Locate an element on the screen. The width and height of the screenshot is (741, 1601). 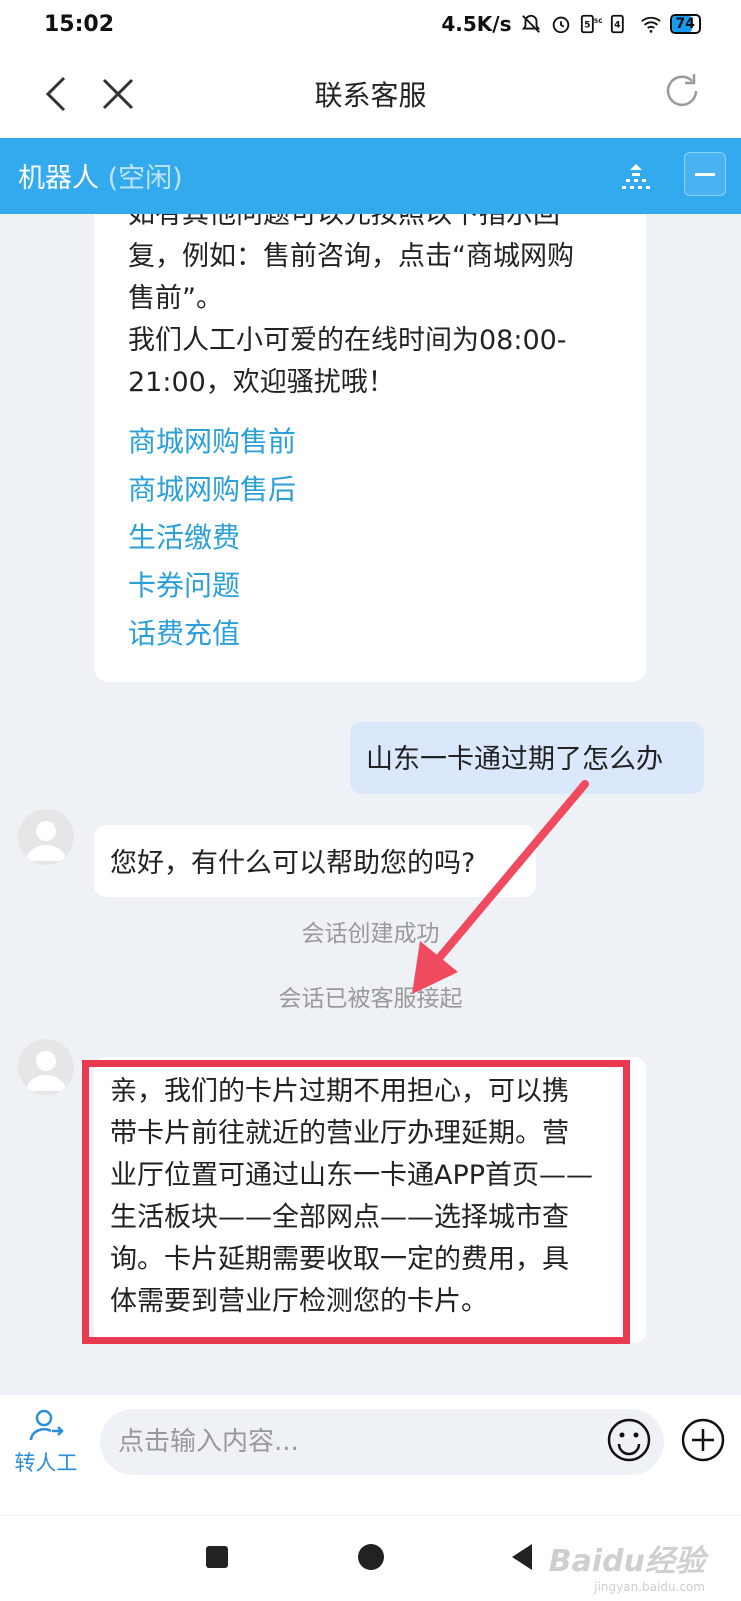
user-message-bubble: 山东一卡通过期了怎么办 is located at coordinates (527, 758).